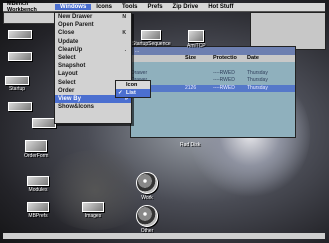  What do you see at coordinates (164, 236) in the screenshot?
I see `bottom-bar` at bounding box center [164, 236].